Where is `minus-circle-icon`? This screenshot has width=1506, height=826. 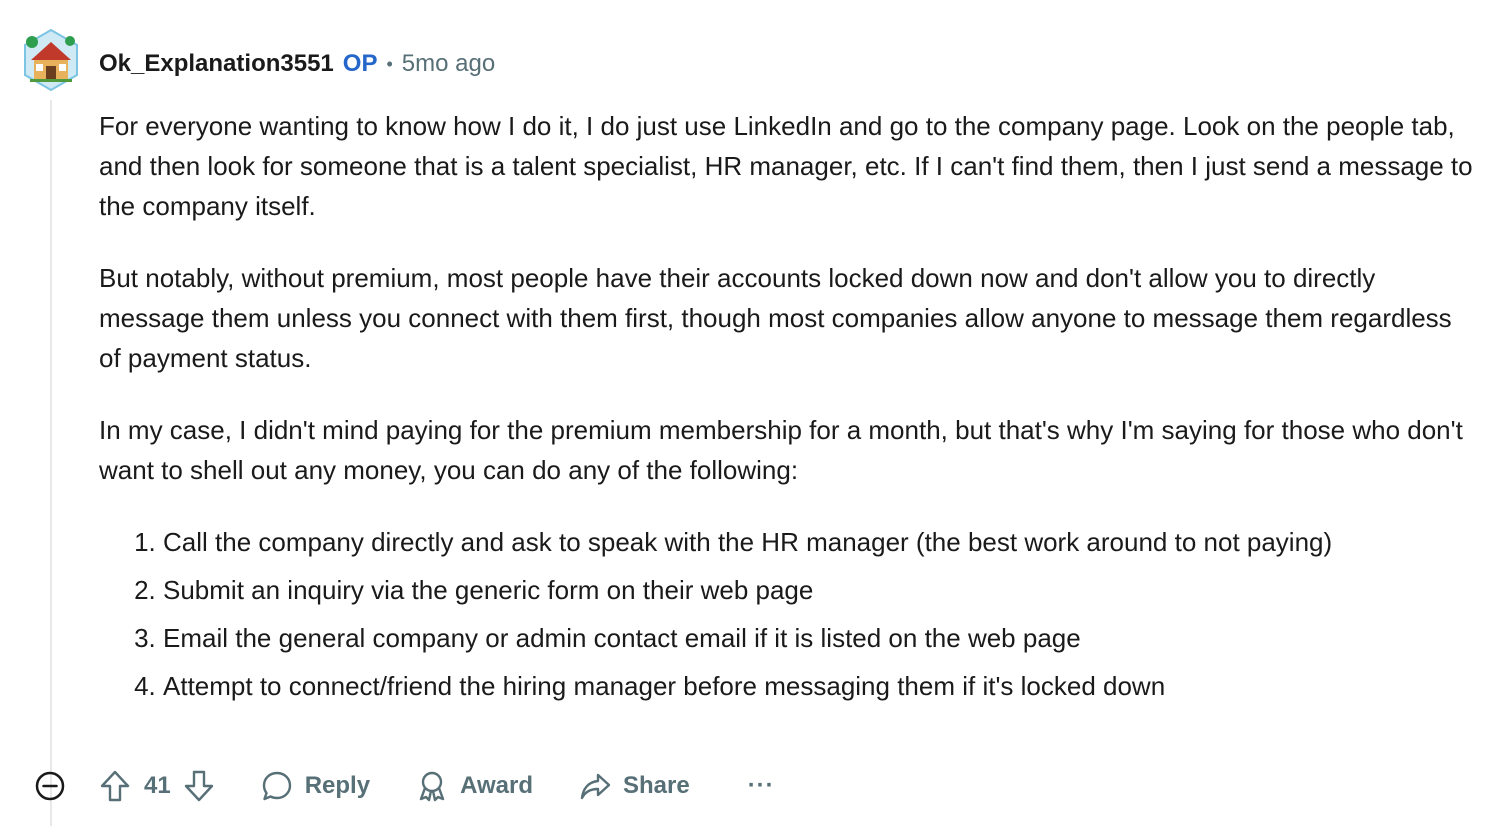 minus-circle-icon is located at coordinates (50, 786).